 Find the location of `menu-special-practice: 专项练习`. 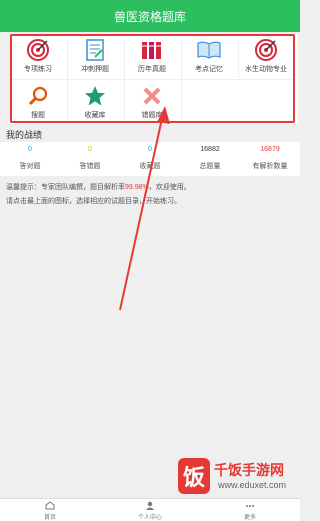

menu-special-practice: 专项练习 is located at coordinates (38, 56).